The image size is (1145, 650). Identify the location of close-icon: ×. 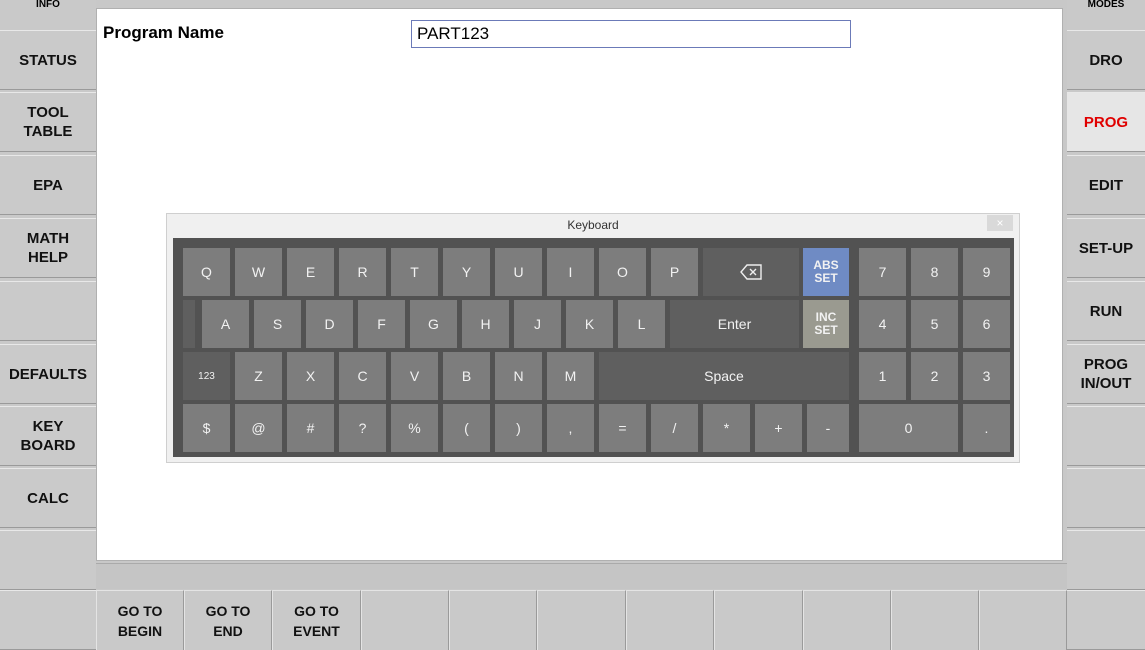
(1000, 223).